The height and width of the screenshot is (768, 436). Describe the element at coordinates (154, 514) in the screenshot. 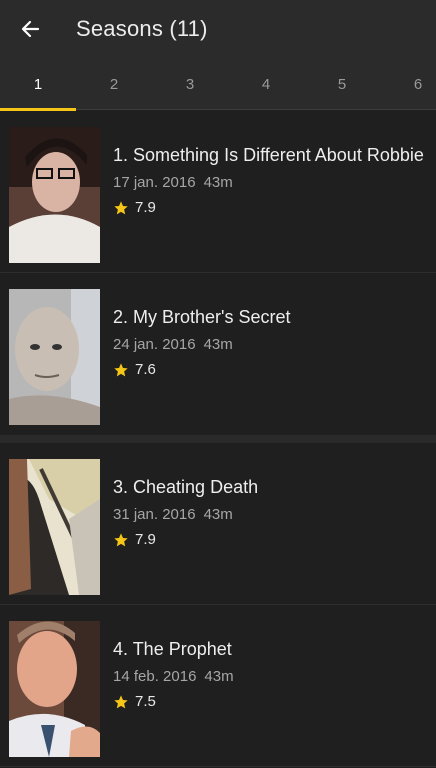

I see `episode-date: 31 jan. 2016` at that location.